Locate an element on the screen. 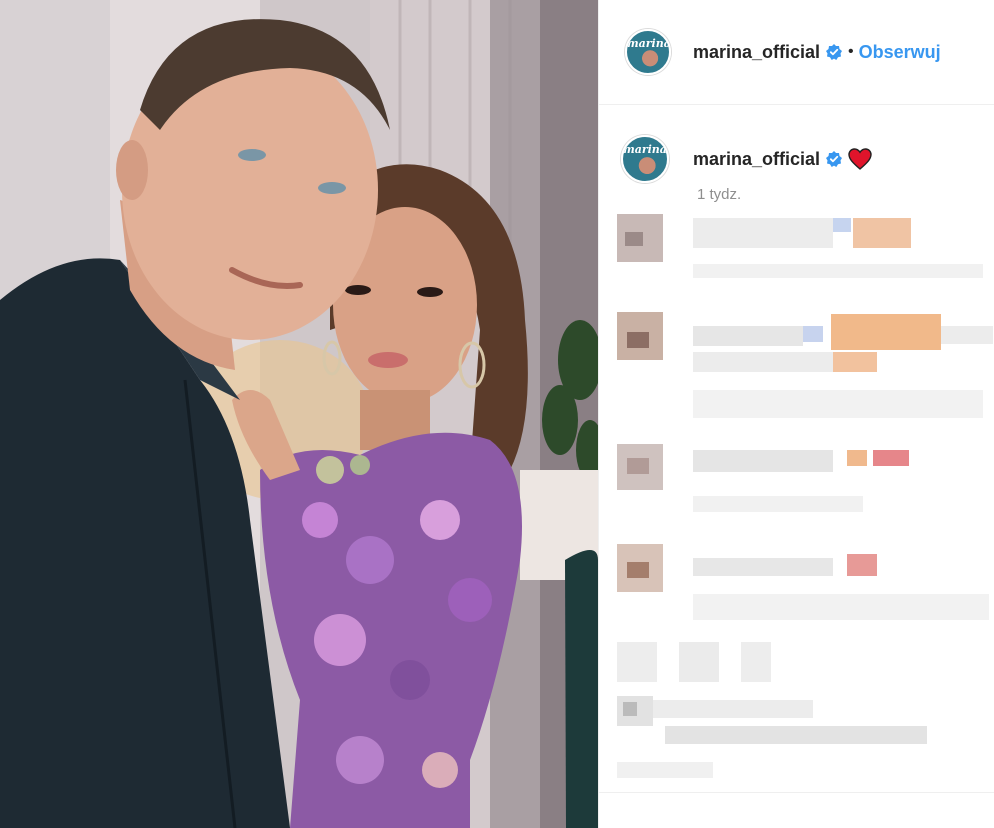 Image resolution: width=994 pixels, height=828 pixels. caption-verified-badge-icon is located at coordinates (834, 159).